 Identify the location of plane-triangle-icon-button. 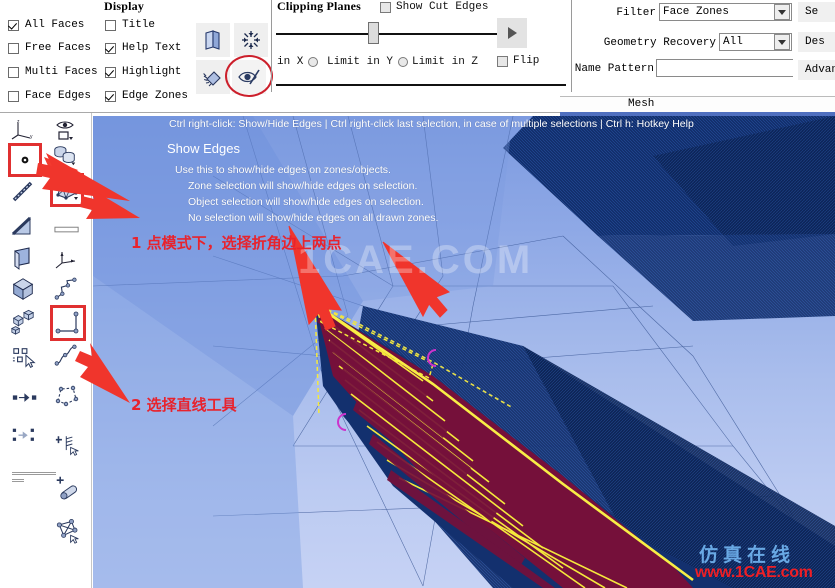
(23, 226).